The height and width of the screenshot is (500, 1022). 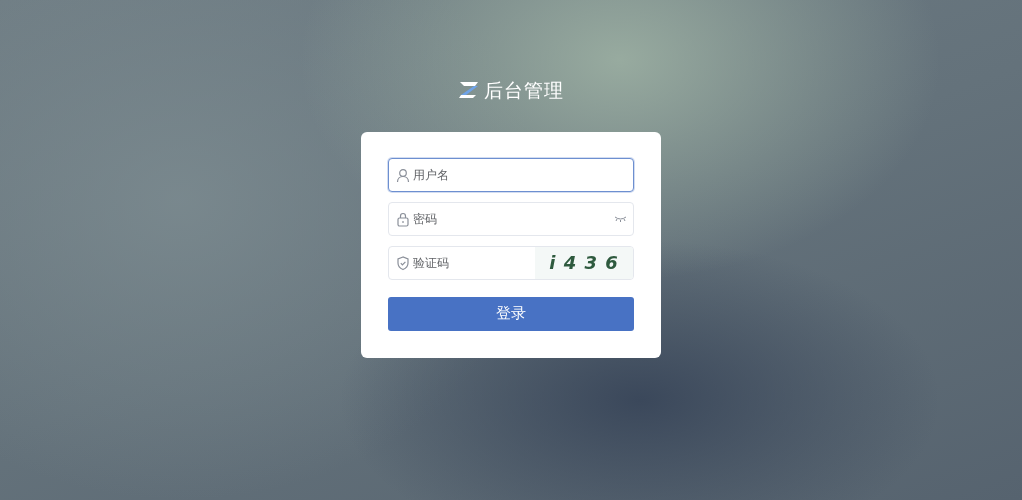 What do you see at coordinates (403, 175) in the screenshot?
I see `user-icon` at bounding box center [403, 175].